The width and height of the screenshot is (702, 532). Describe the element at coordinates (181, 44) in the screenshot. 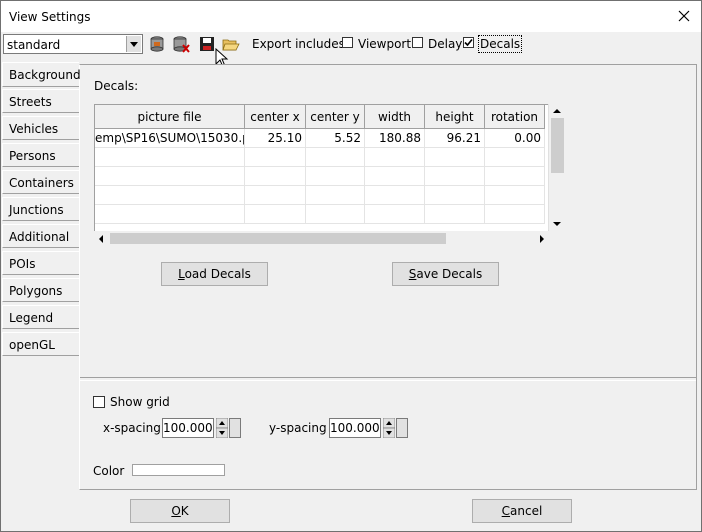

I see `delete-database-icon` at that location.